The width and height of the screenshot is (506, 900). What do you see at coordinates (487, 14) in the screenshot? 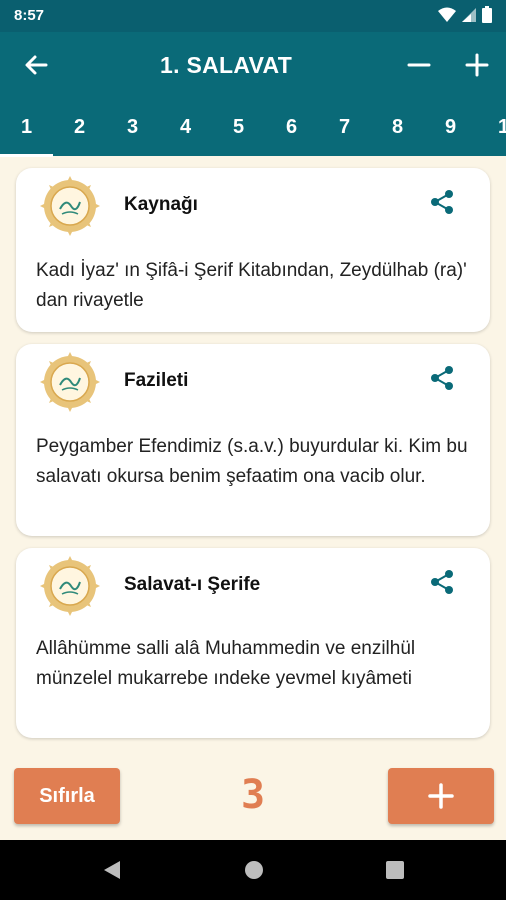
I see `battery-icon` at bounding box center [487, 14].